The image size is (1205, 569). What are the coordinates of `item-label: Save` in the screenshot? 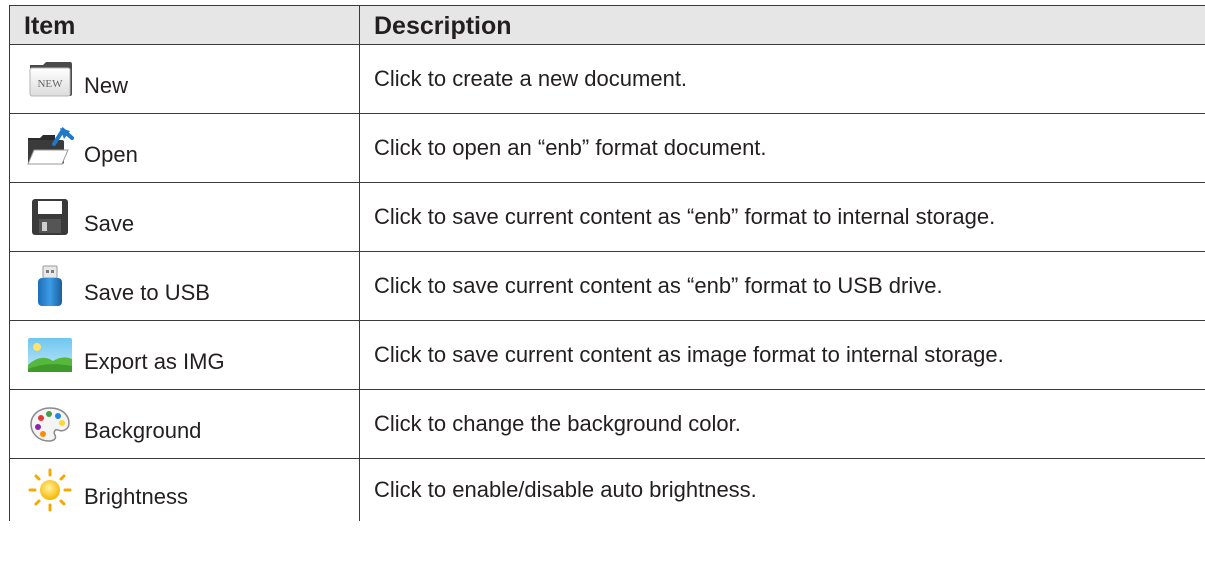 It's located at (109, 223).